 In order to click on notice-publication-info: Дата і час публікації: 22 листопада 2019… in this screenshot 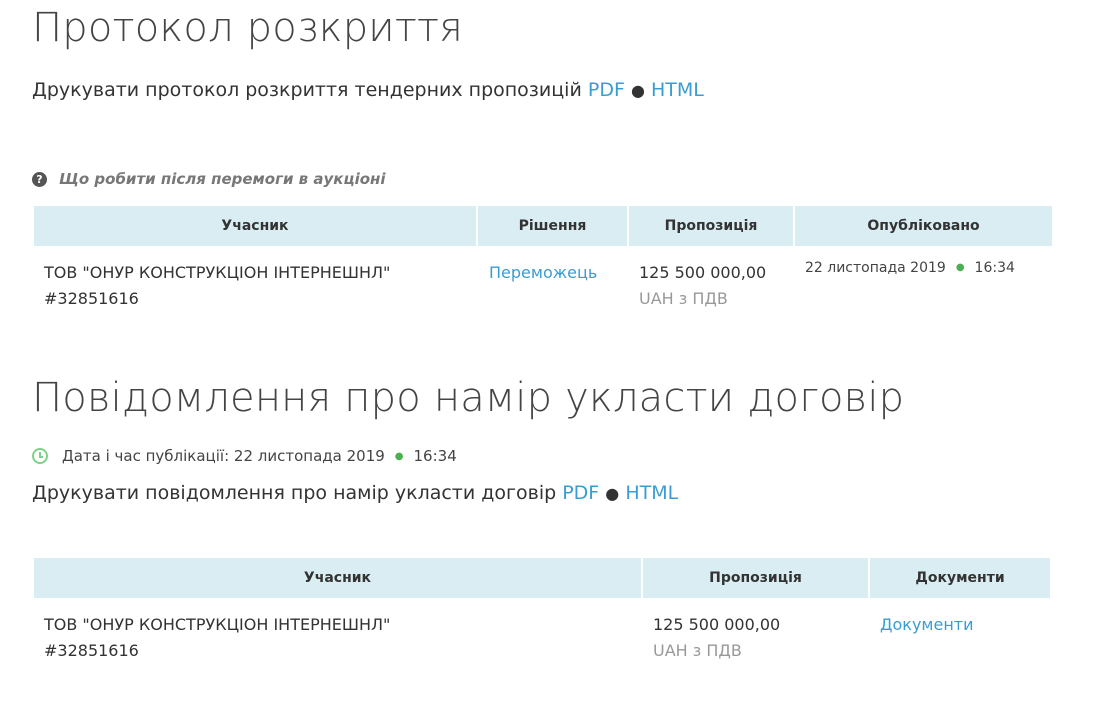, I will do `click(244, 456)`.